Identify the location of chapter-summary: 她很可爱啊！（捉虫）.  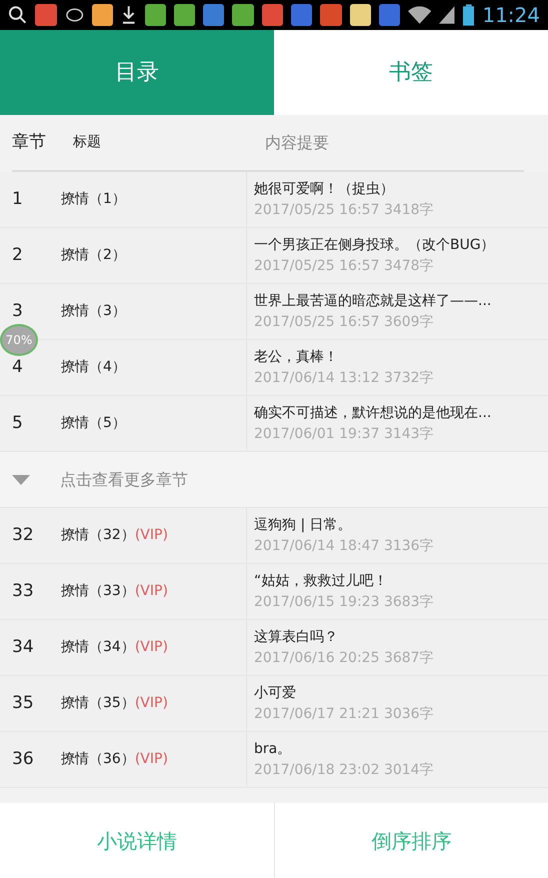
(324, 189).